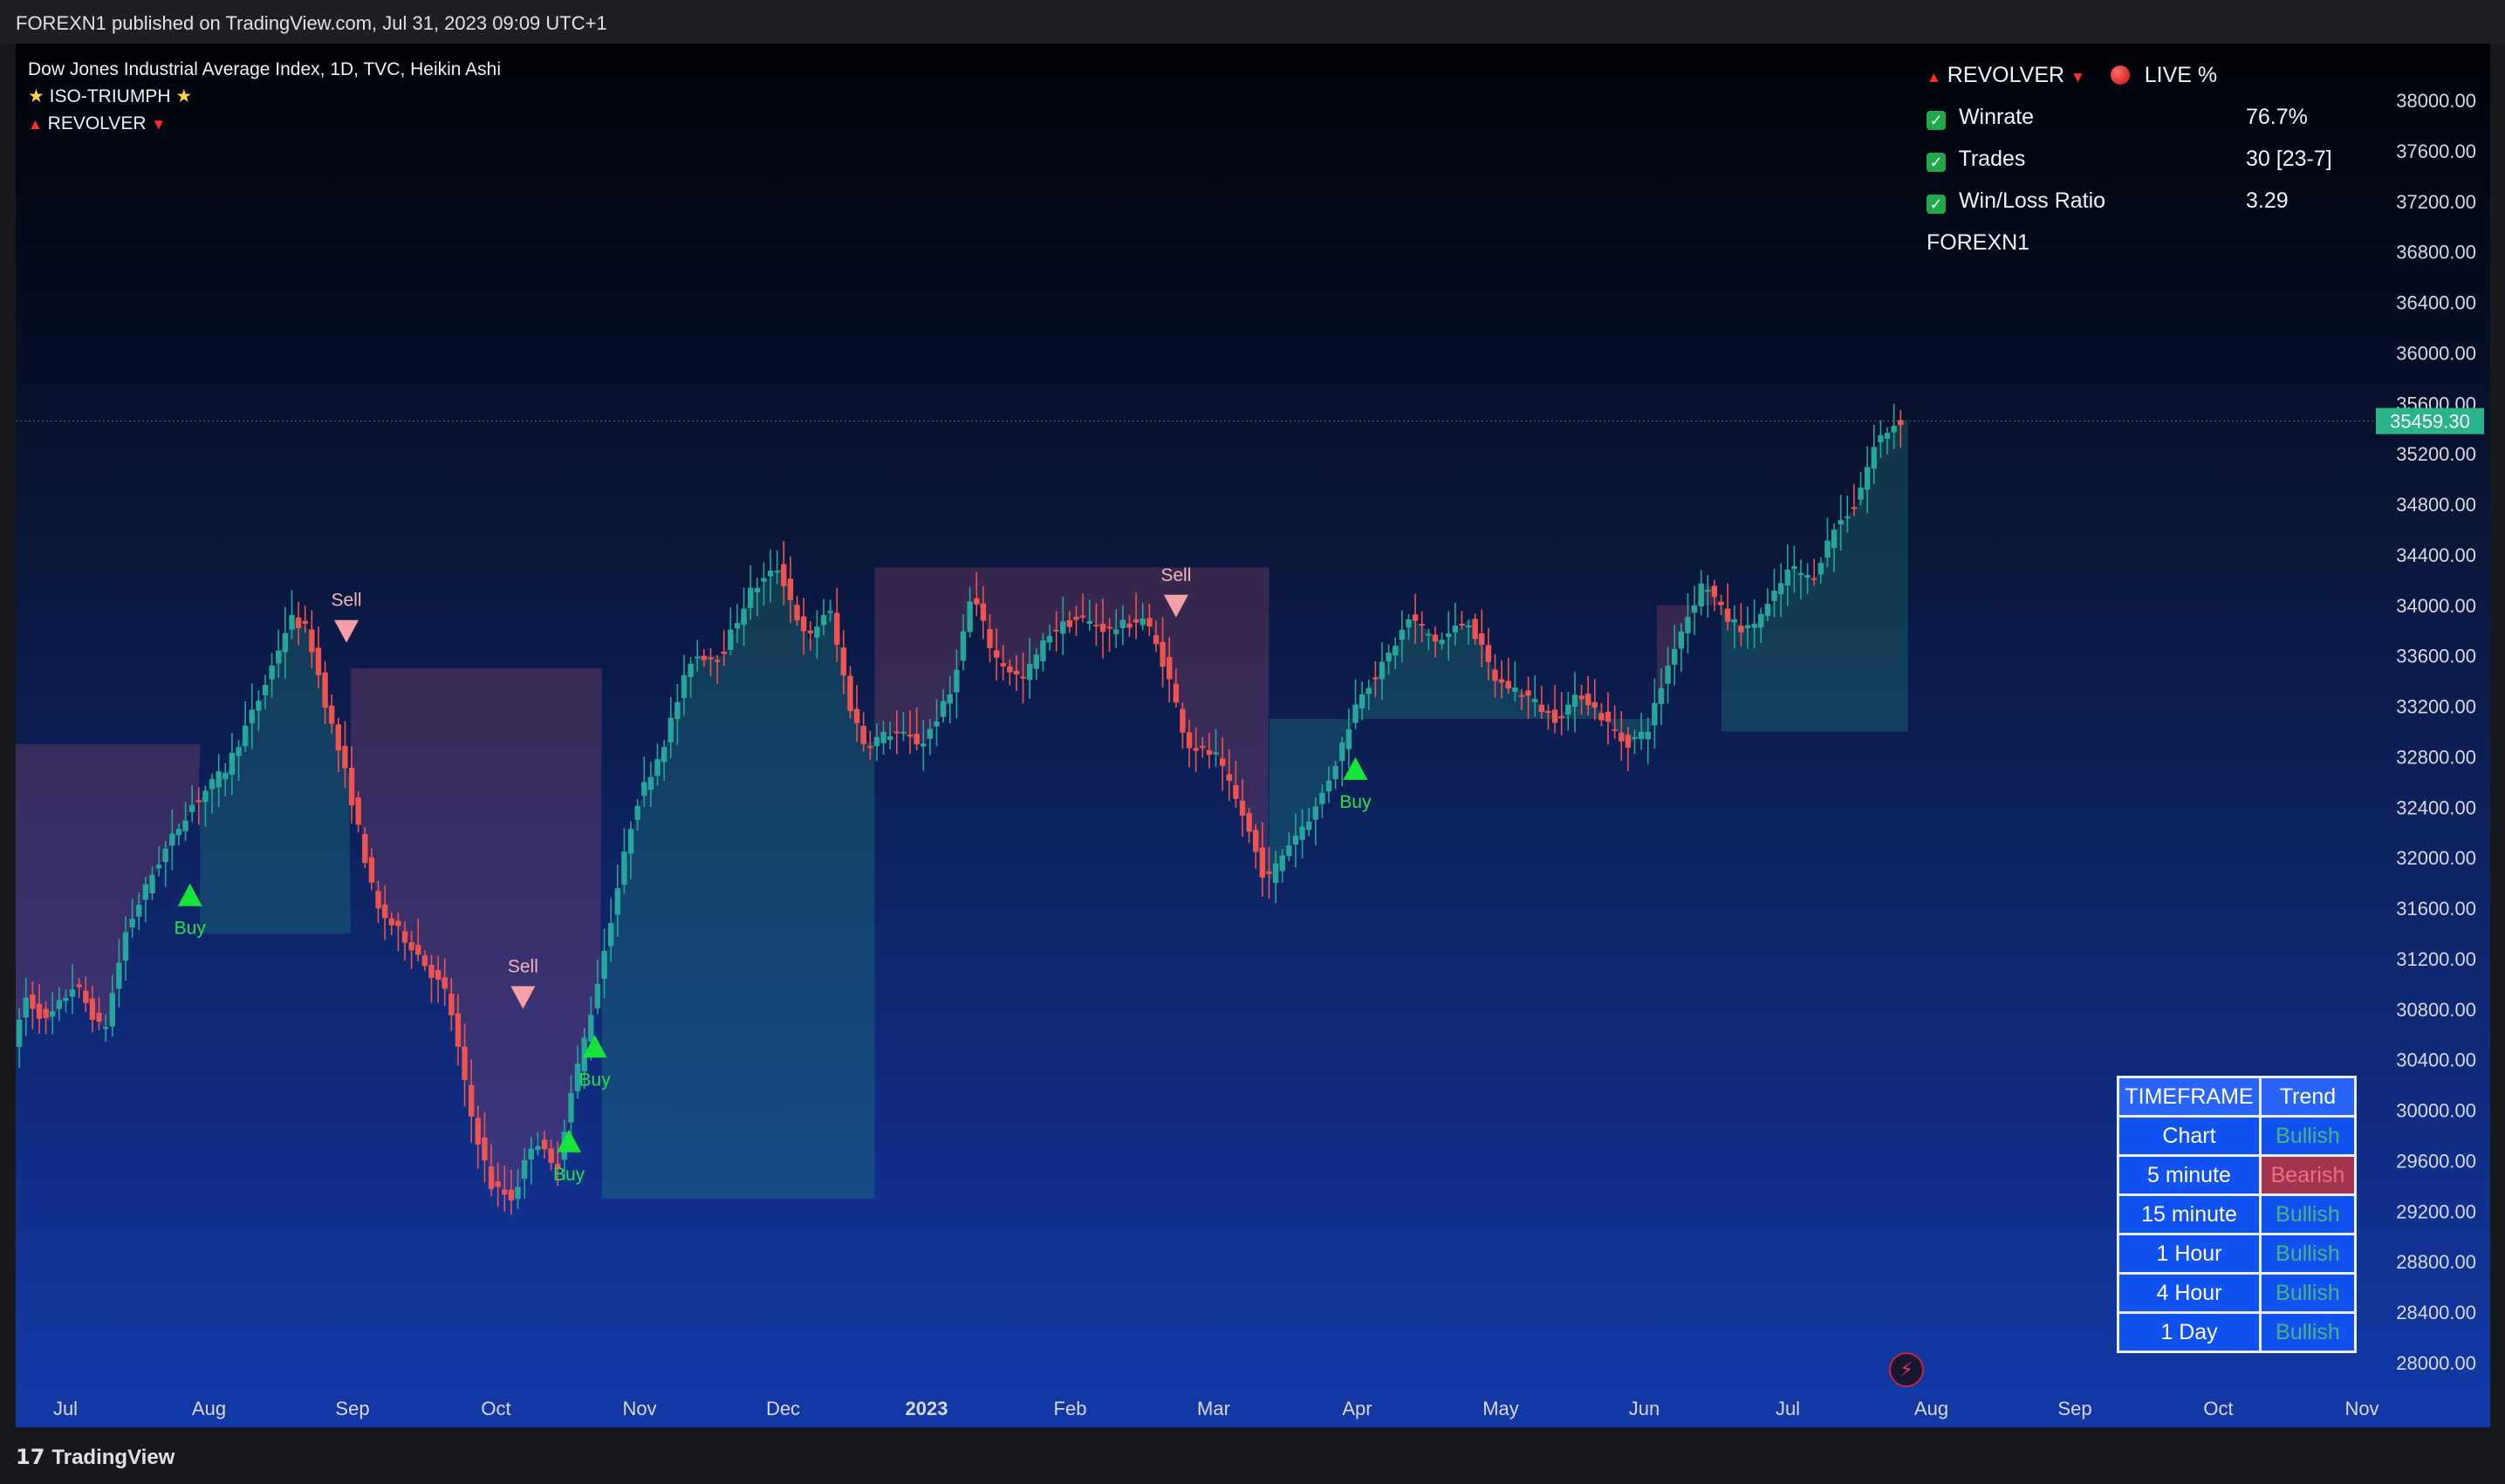 This screenshot has height=1484, width=2505. Describe the element at coordinates (569, 1175) in the screenshot. I see `buy-label: Buy` at that location.